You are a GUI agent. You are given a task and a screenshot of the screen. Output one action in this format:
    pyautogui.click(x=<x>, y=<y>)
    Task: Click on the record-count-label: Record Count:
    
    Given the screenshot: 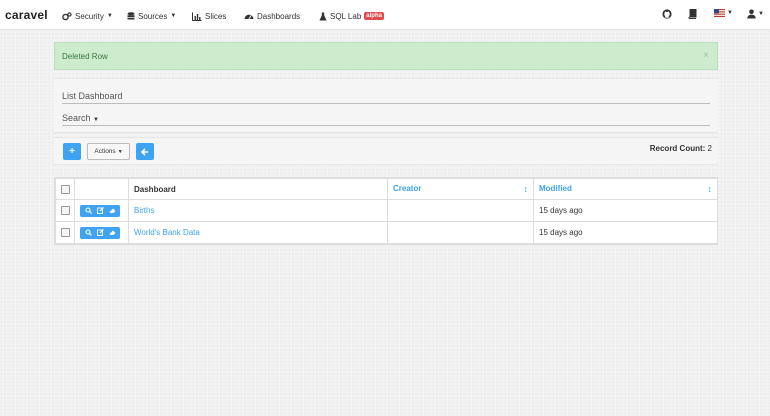 What is the action you would take?
    pyautogui.click(x=677, y=148)
    